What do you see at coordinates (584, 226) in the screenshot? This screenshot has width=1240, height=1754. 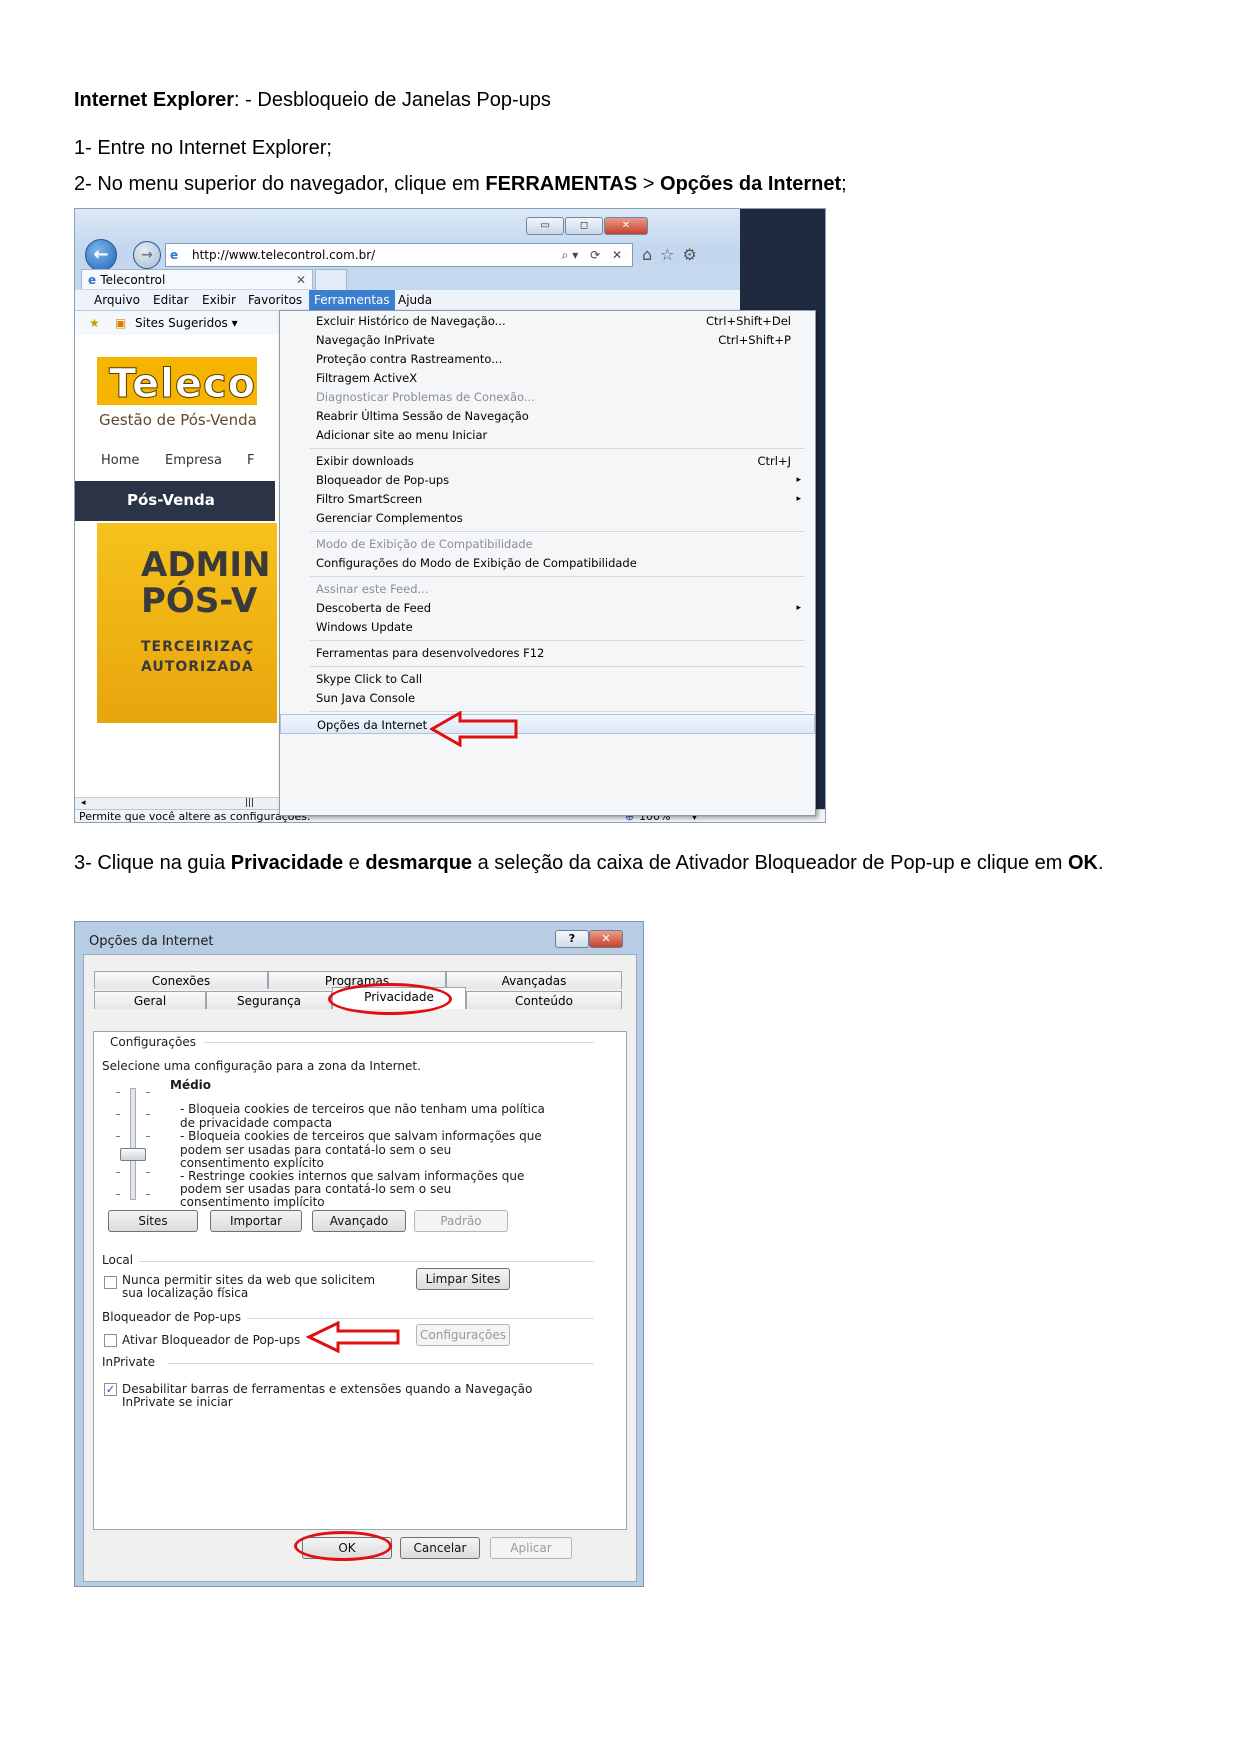 I see `maximize-icon: ◻` at bounding box center [584, 226].